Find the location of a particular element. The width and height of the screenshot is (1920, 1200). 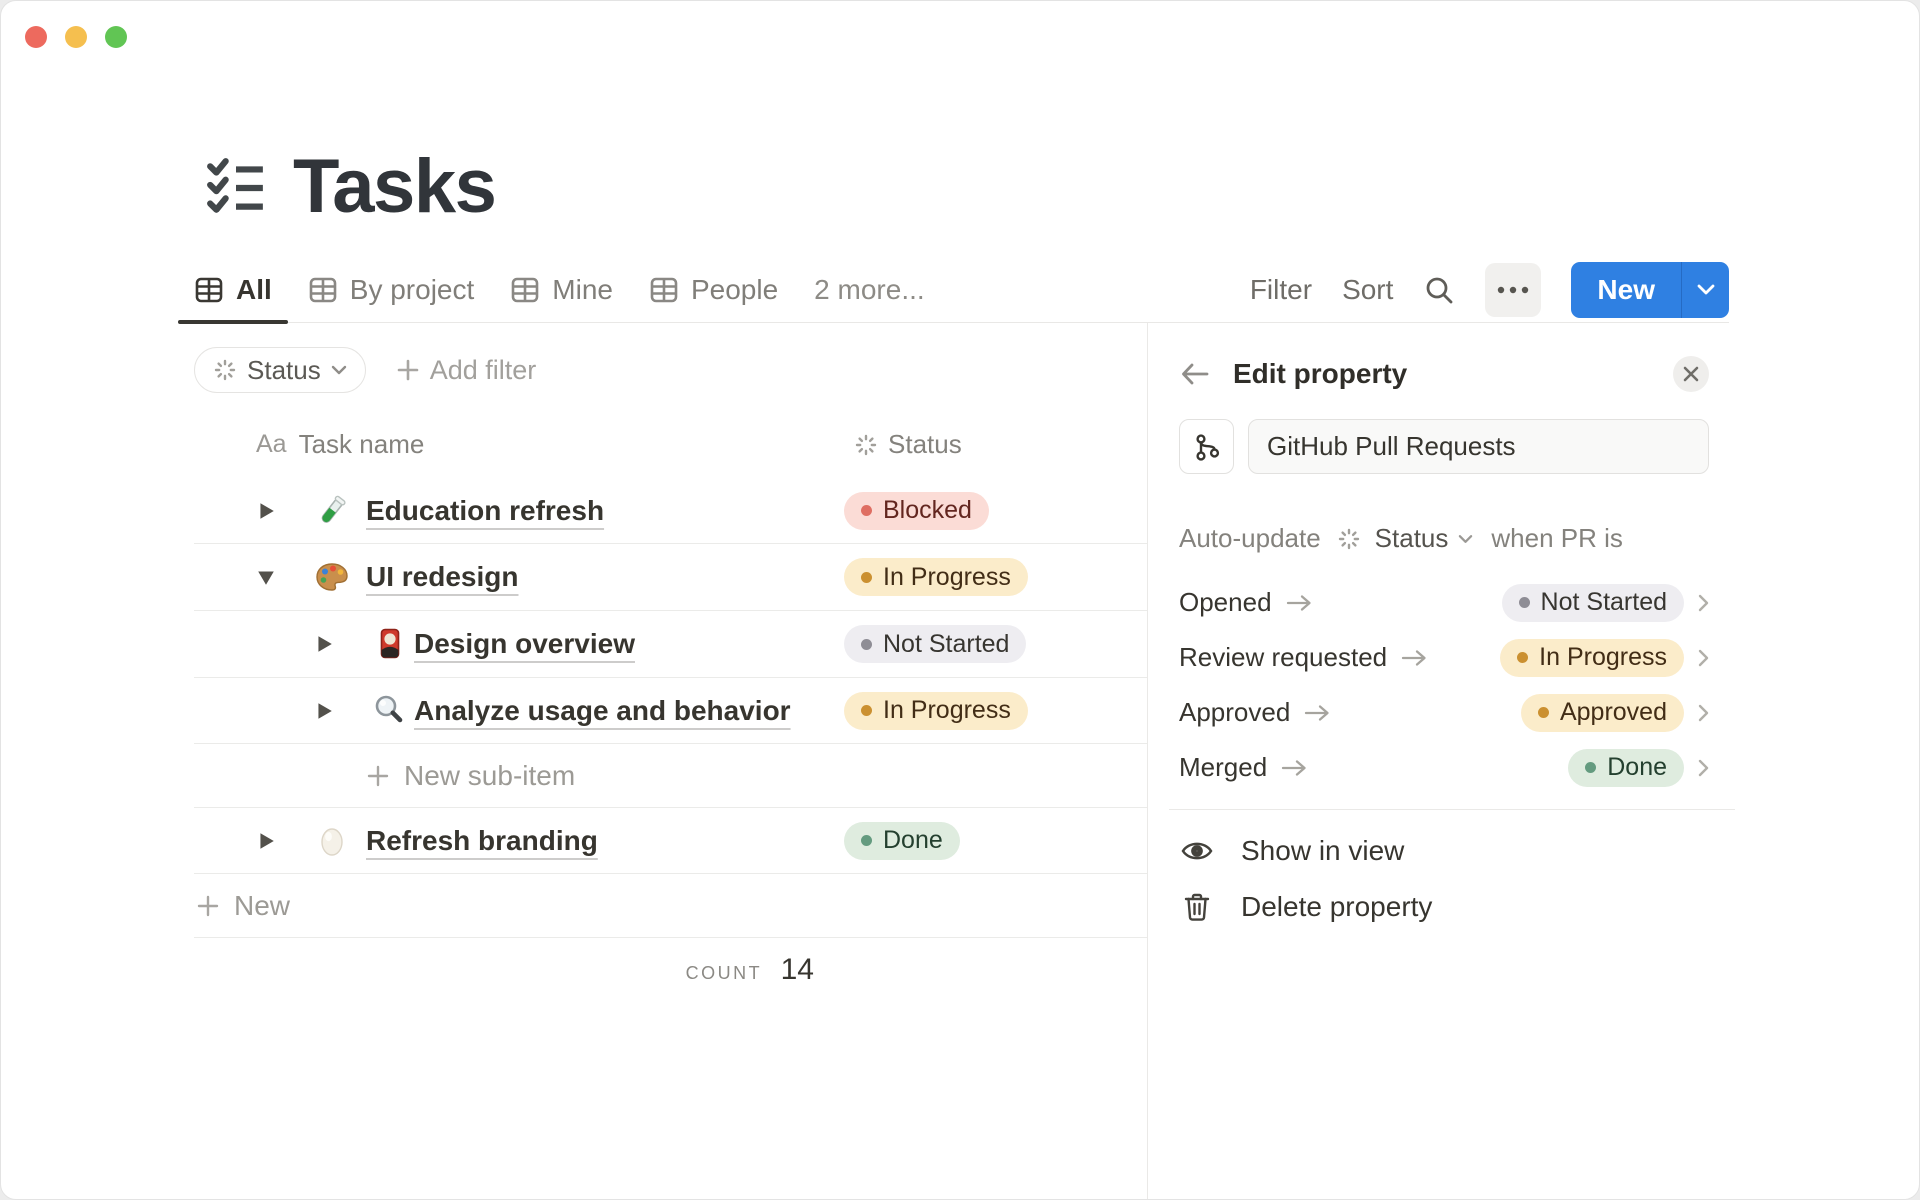

new-split-button: New is located at coordinates (1650, 289).